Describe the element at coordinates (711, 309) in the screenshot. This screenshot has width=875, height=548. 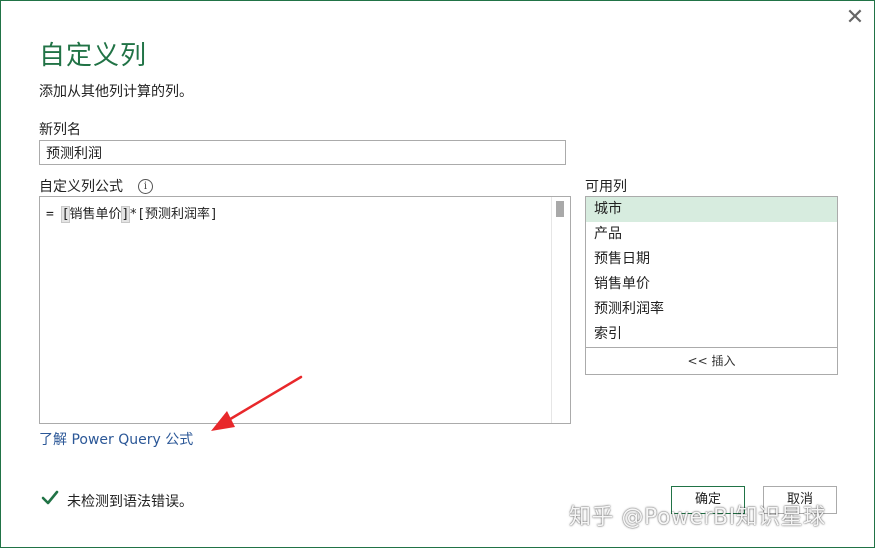
I see `column-item-profit-rate: 预测利润率` at that location.